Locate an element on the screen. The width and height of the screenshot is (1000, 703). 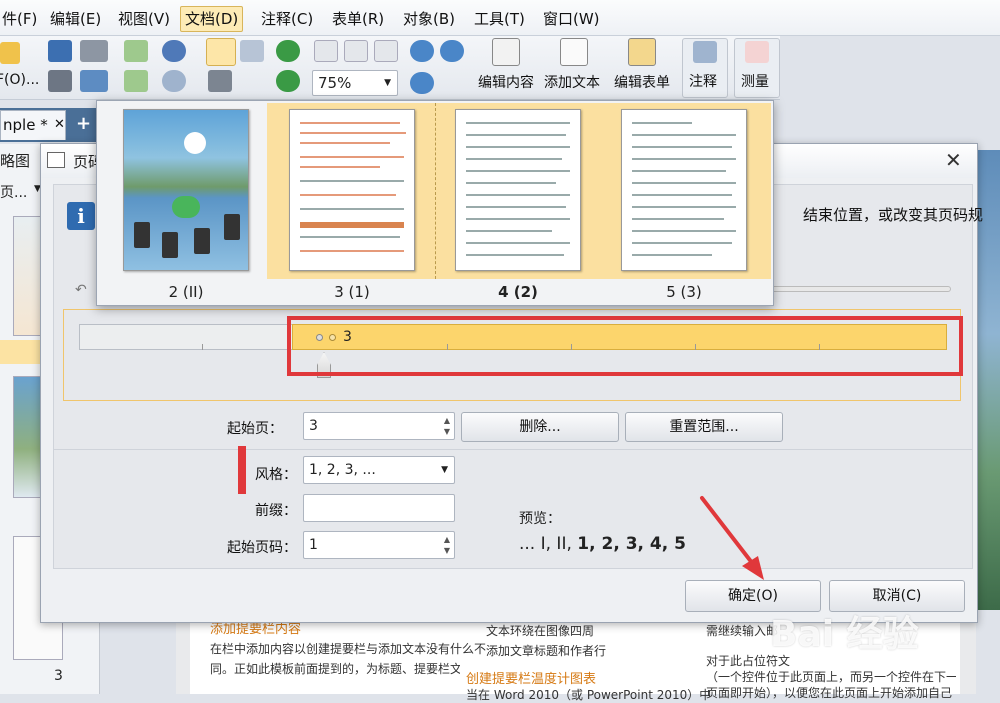
select-text-icon is located at coordinates (252, 51).